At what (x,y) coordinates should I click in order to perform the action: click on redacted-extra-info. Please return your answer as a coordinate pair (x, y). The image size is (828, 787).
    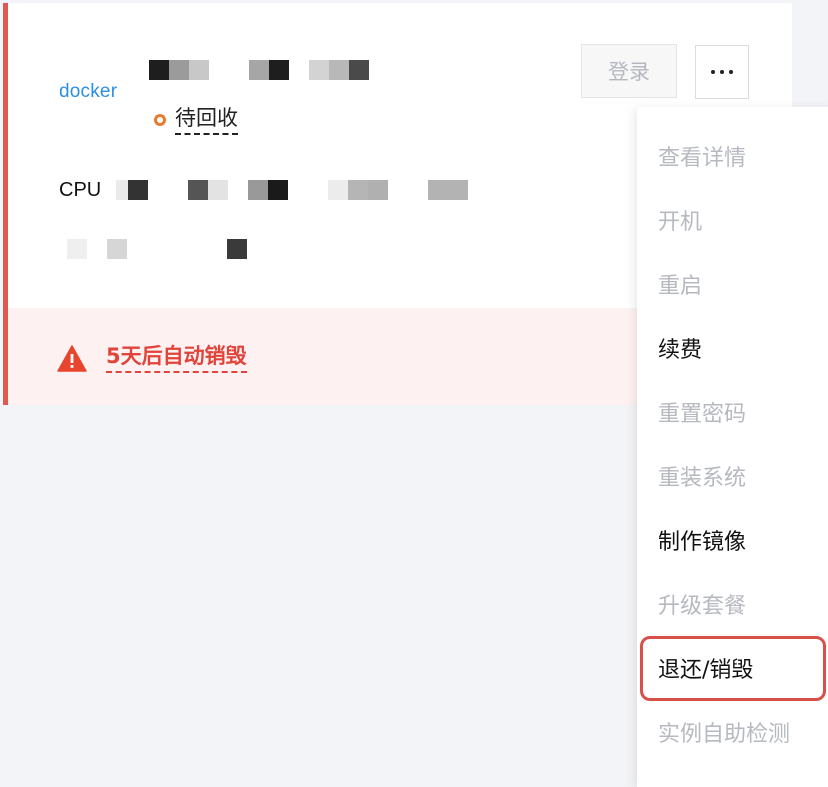
    Looking at the image, I should click on (157, 249).